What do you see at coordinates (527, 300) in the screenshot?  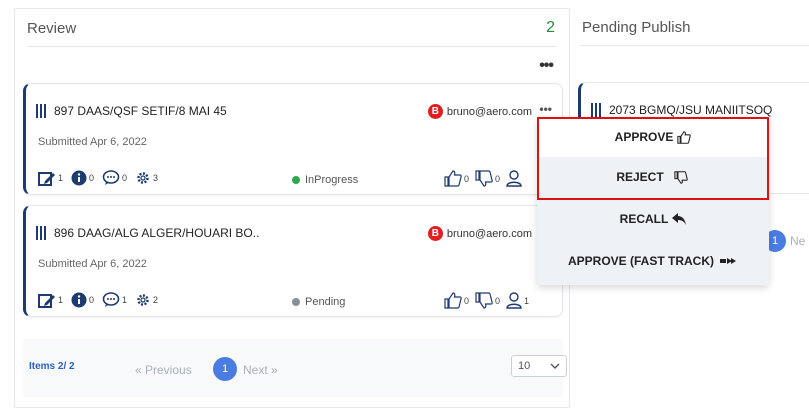 I see `reviewers-count: 1` at bounding box center [527, 300].